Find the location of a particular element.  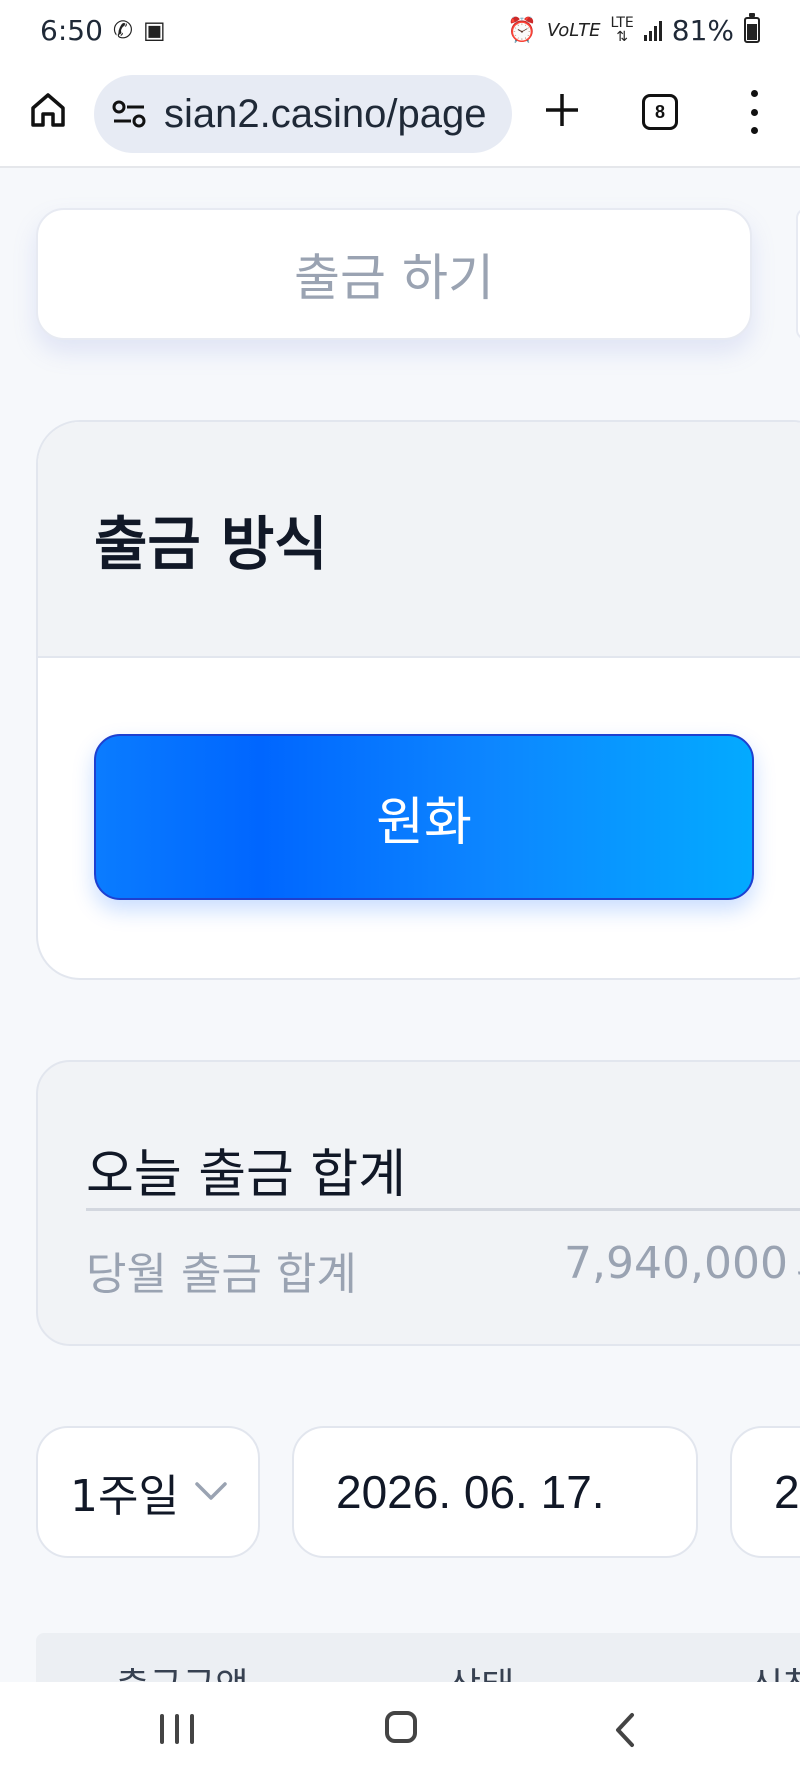

start-date-field: 2026. 06. 17. is located at coordinates (495, 1492).